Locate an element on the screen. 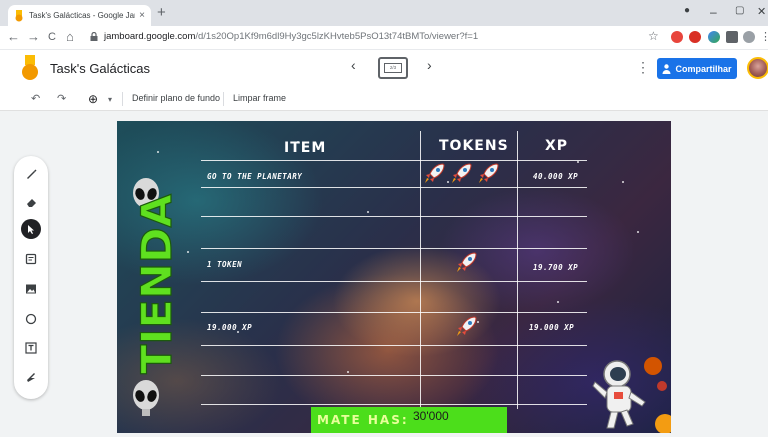 This screenshot has height=437, width=768. lock-icon is located at coordinates (94, 36).